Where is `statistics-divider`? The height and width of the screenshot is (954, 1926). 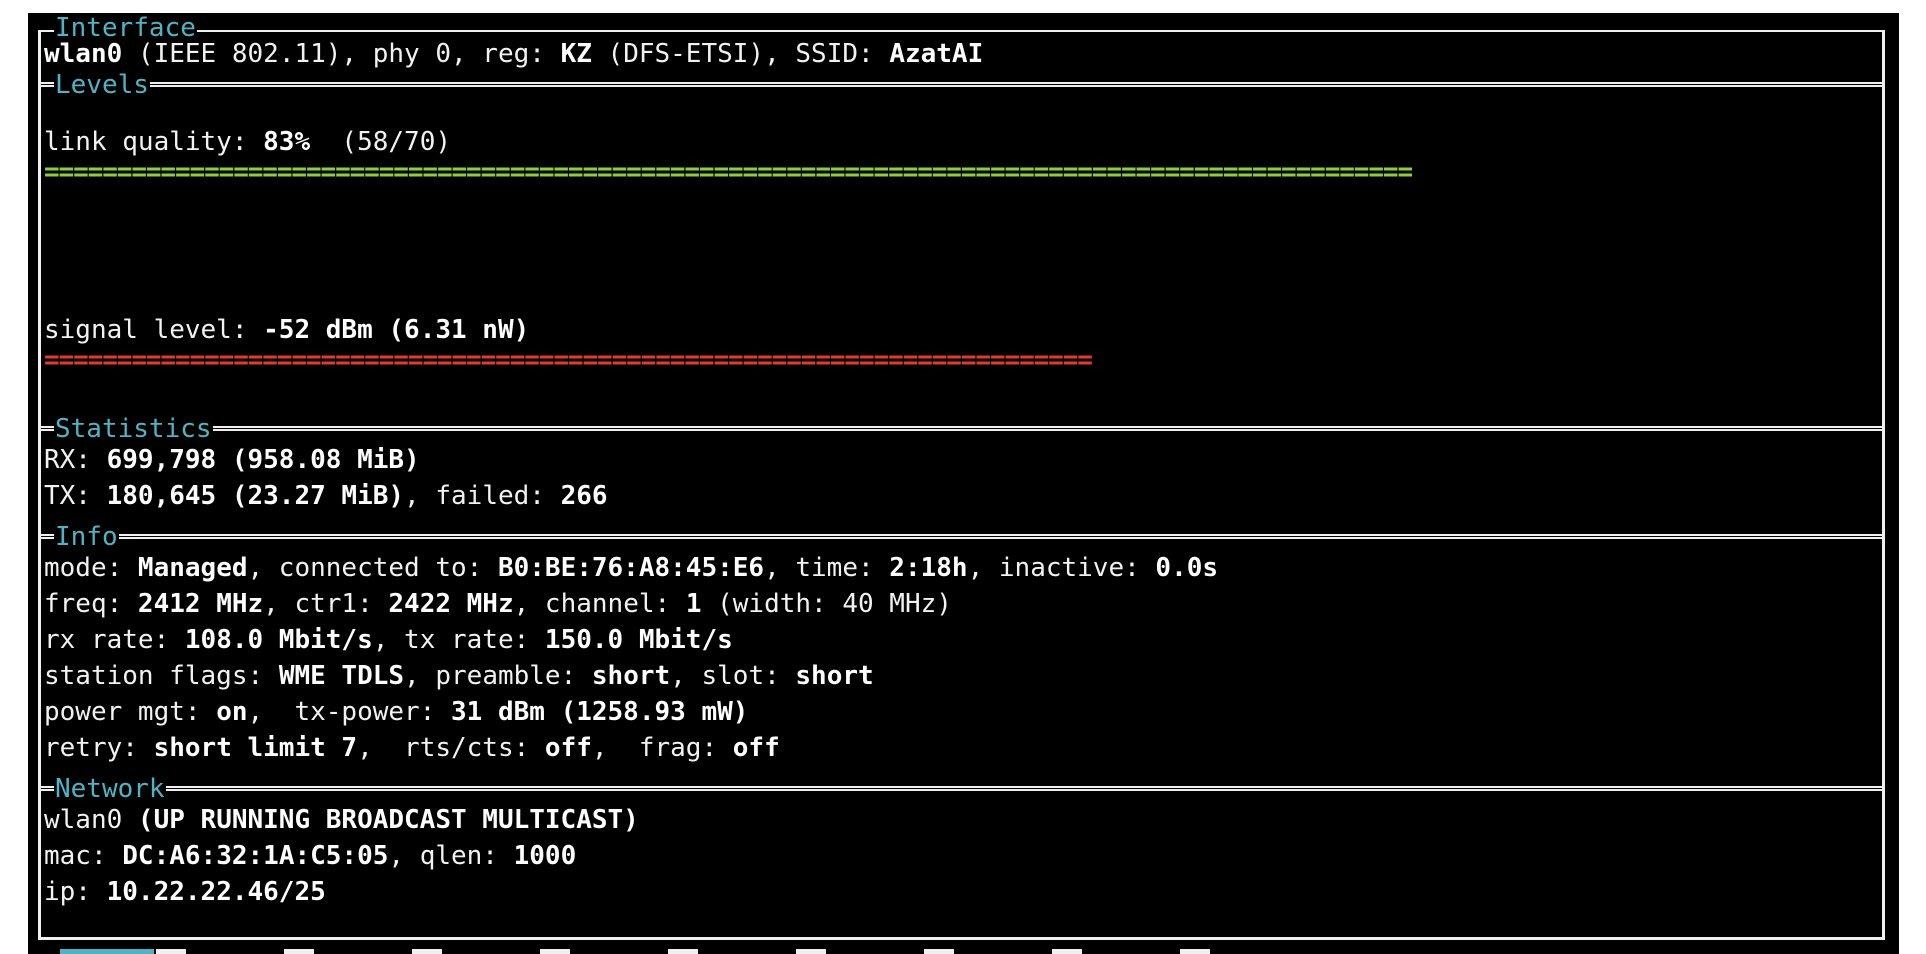 statistics-divider is located at coordinates (961, 428).